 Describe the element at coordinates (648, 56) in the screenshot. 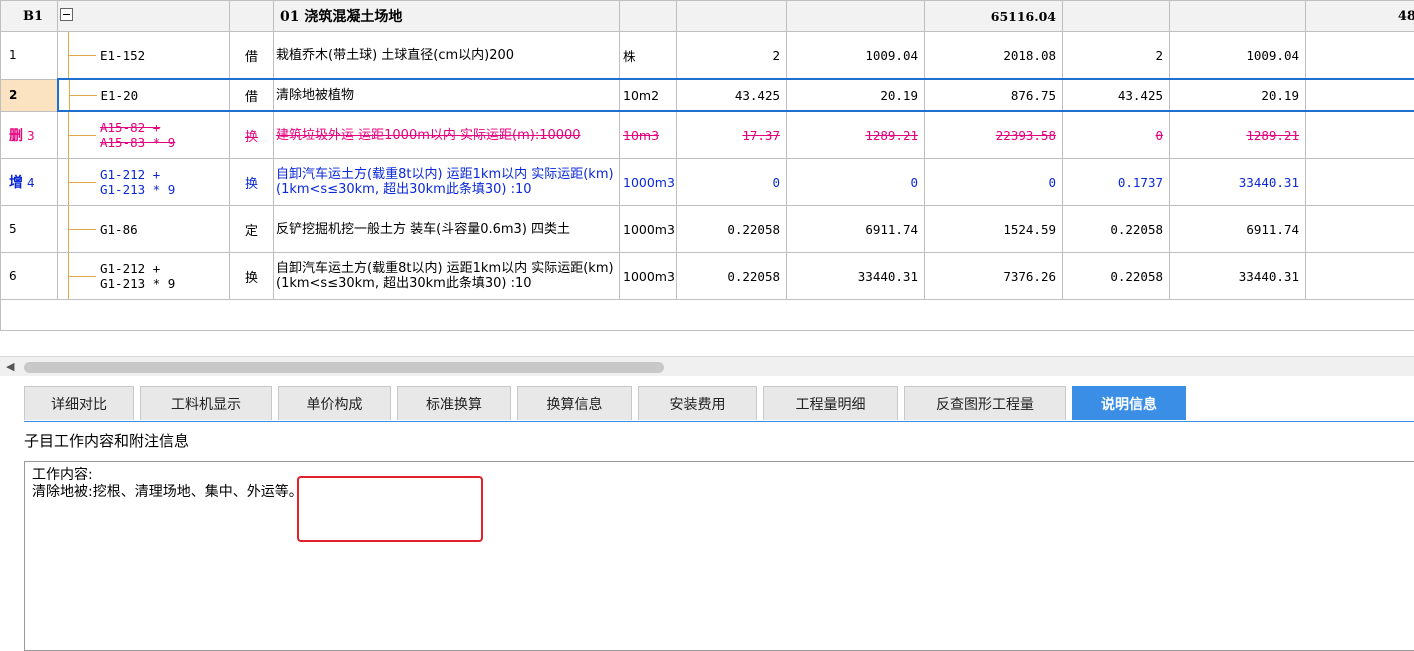

I see `row-unit: 株` at that location.